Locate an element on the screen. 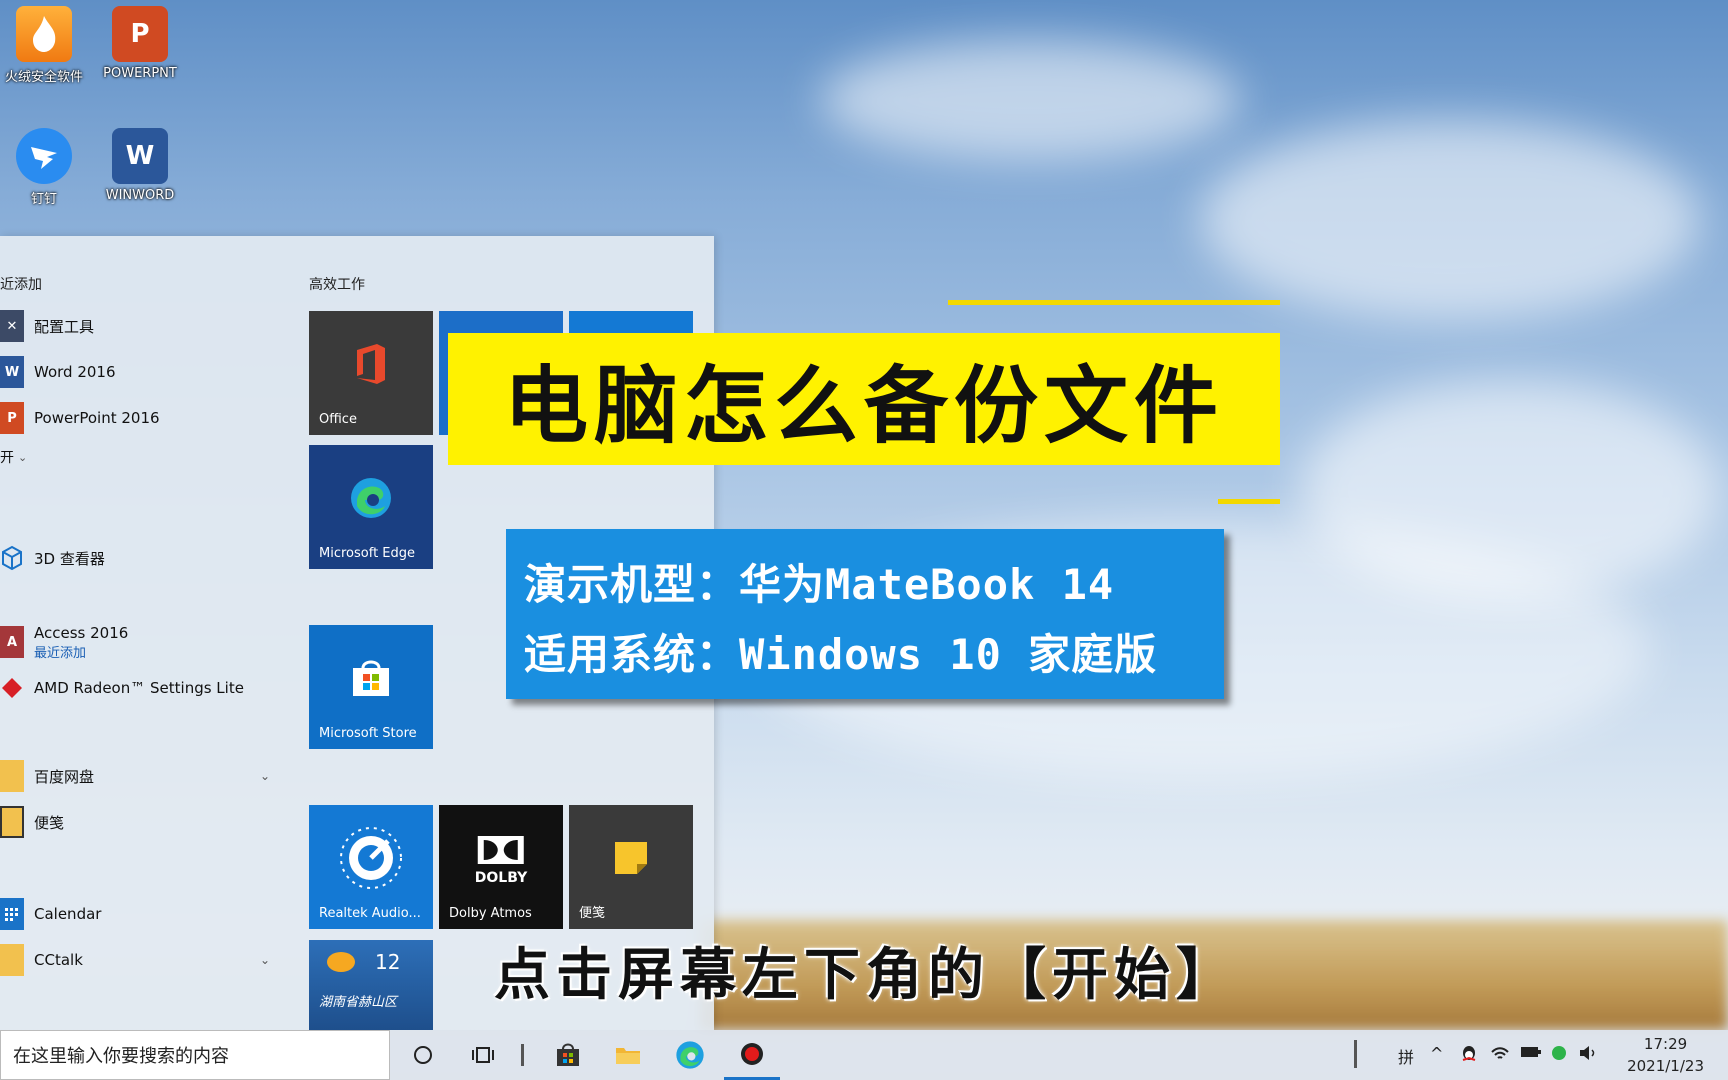 This screenshot has width=1728, height=1080. taskbar: 在这里输入你要搜索的内容 拼 ^ 17:29 2021/1/23 is located at coordinates (864, 1055).